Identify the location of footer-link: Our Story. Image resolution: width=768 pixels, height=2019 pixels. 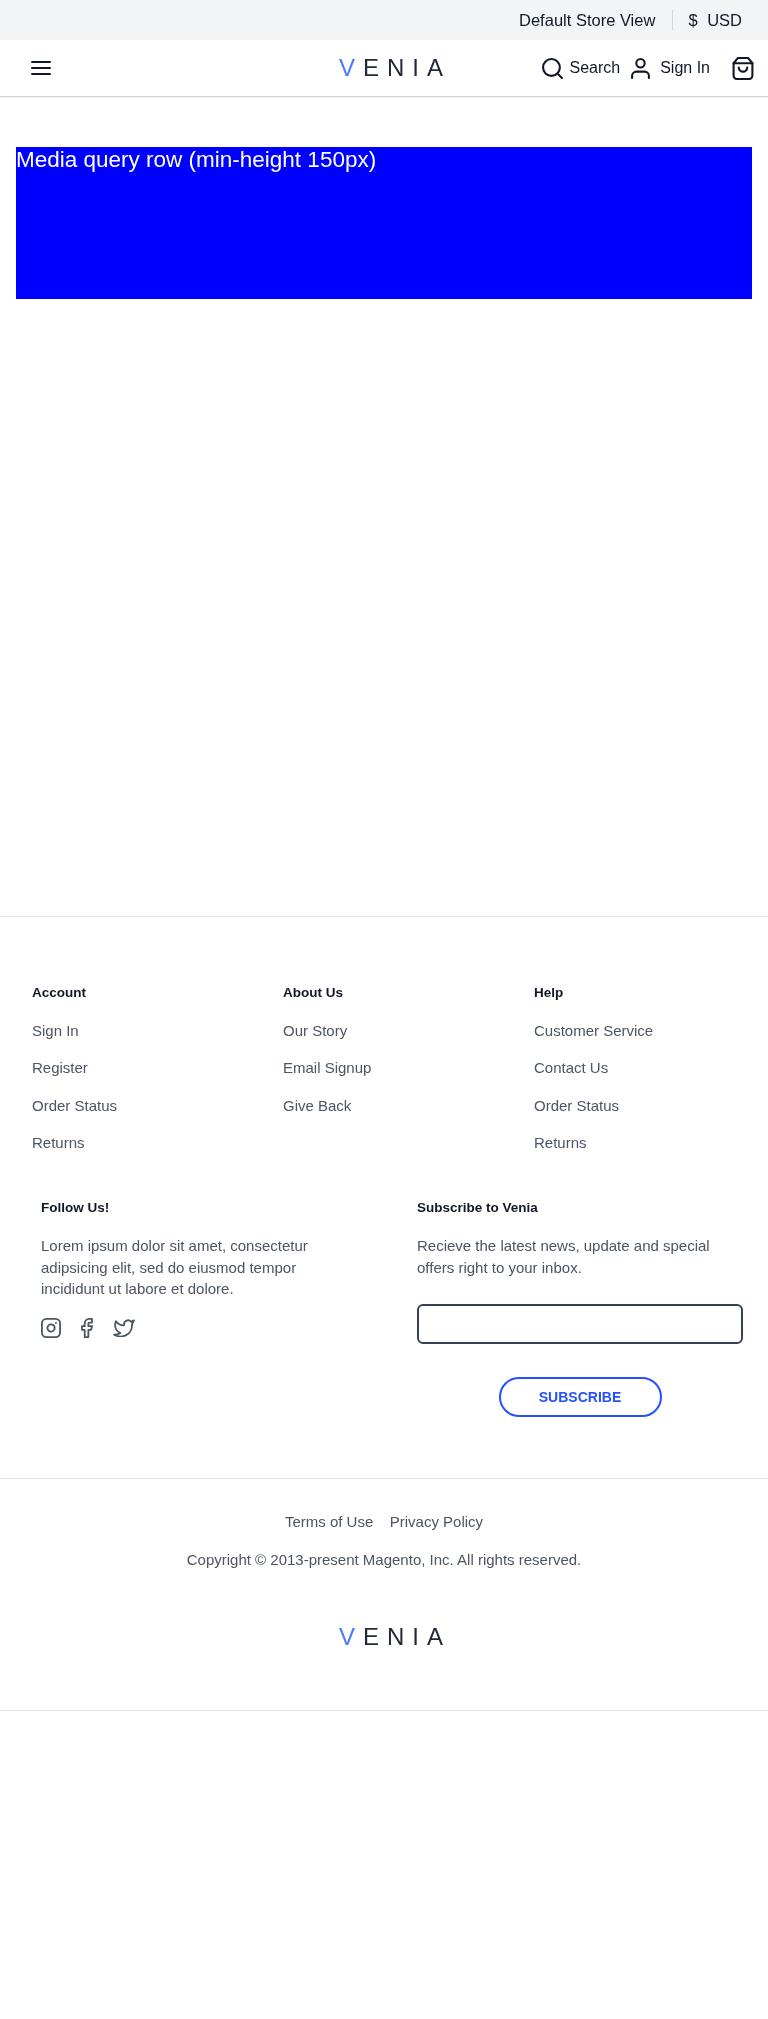
(315, 1030).